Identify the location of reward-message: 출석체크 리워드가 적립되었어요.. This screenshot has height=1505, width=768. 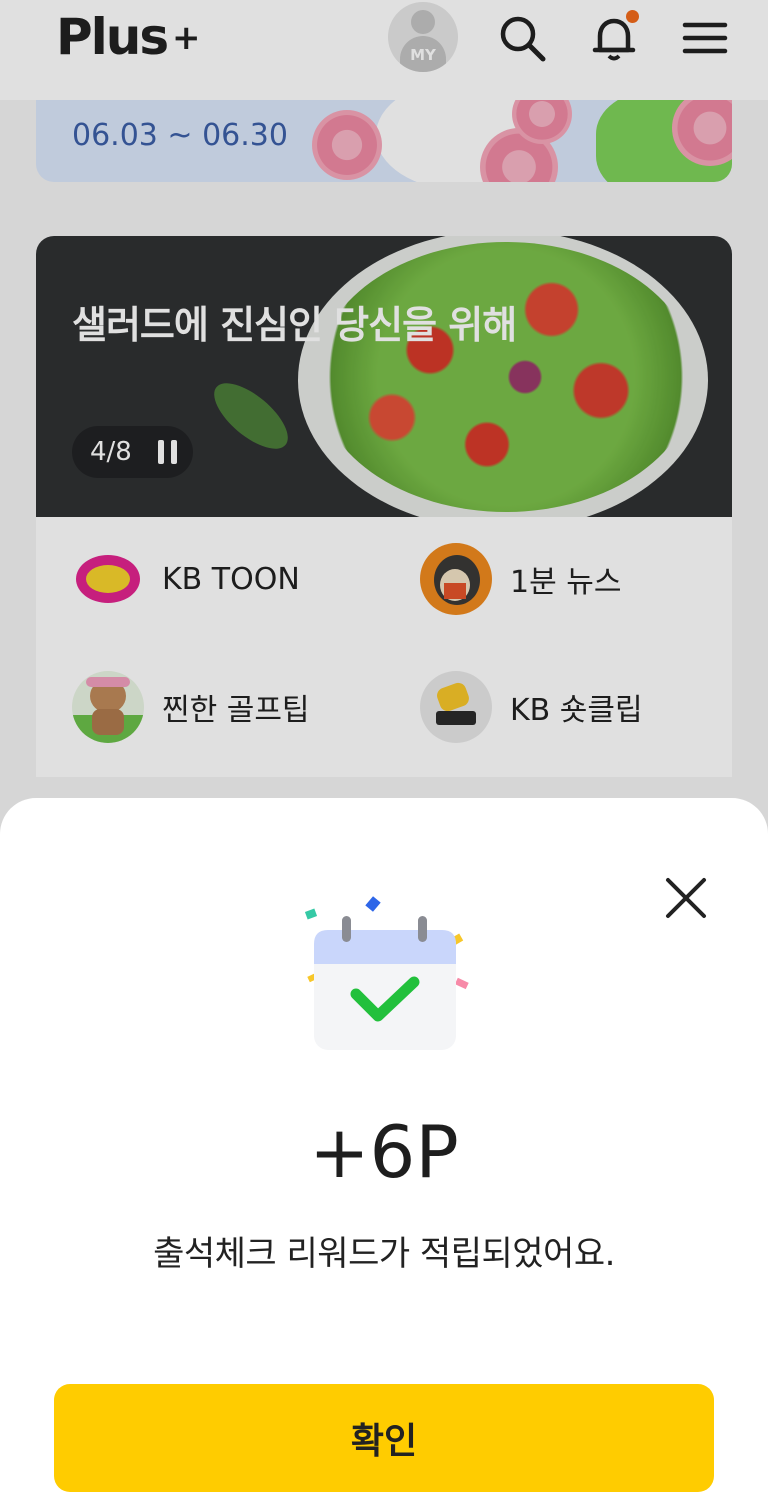
(384, 1254).